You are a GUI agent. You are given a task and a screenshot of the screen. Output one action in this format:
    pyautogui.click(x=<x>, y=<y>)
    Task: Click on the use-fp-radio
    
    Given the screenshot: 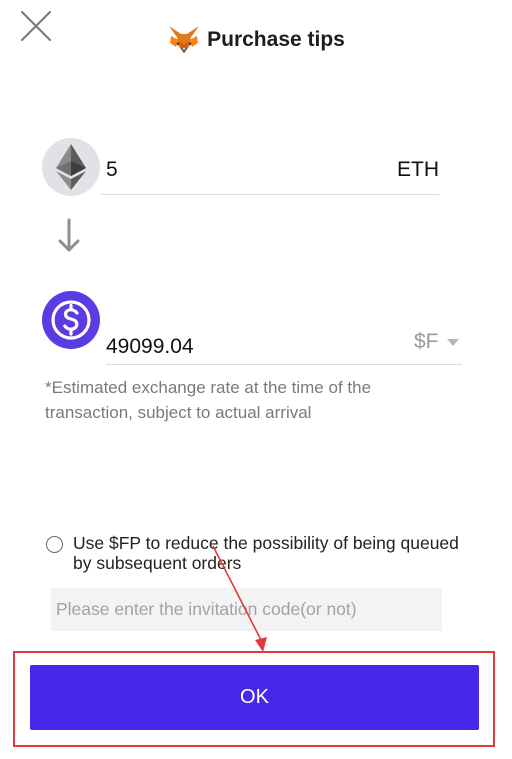 What is the action you would take?
    pyautogui.click(x=54, y=544)
    